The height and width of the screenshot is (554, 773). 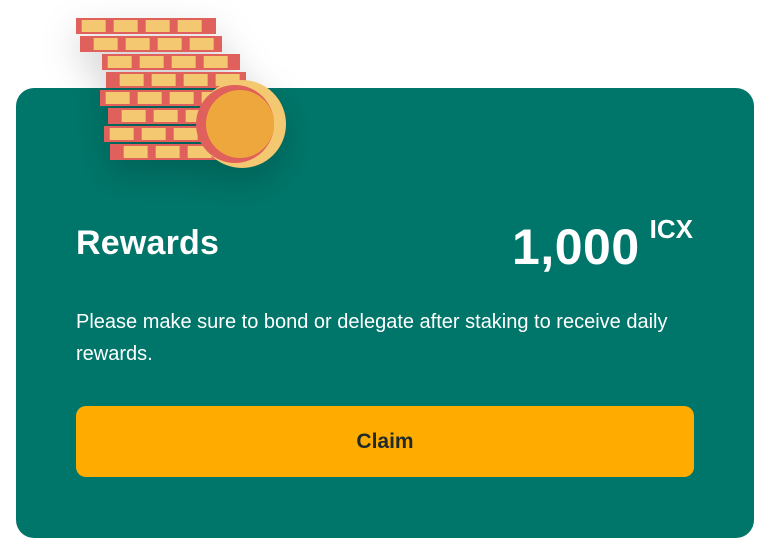 What do you see at coordinates (385, 441) in the screenshot?
I see `claim-button: Claim` at bounding box center [385, 441].